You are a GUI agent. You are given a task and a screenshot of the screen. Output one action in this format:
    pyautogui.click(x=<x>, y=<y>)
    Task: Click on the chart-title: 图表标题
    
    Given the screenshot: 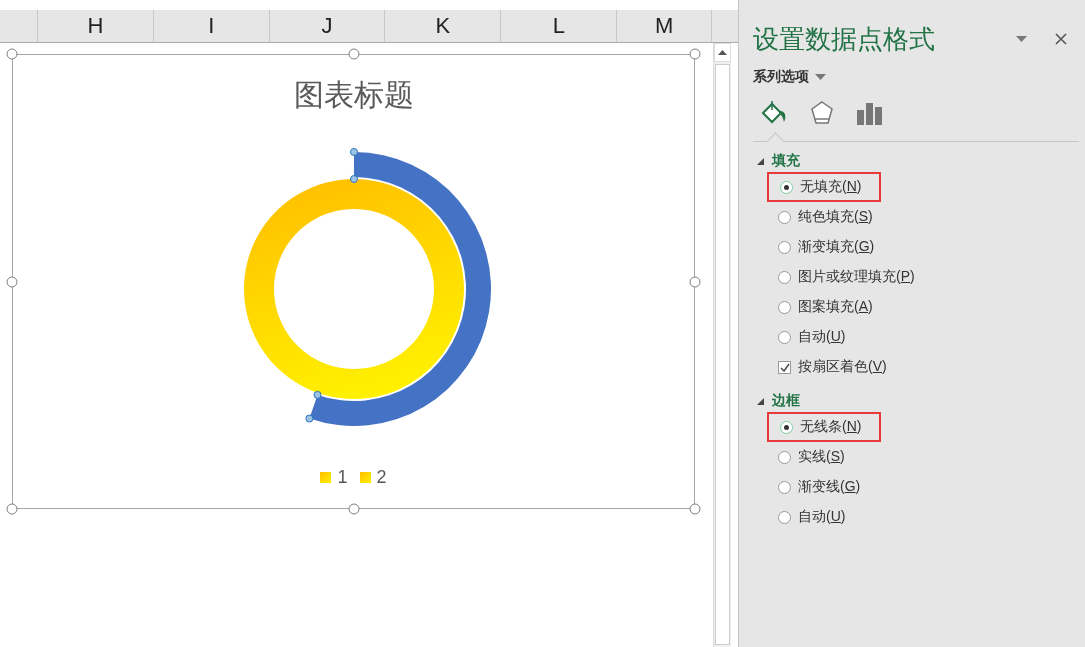 What is the action you would take?
    pyautogui.click(x=353, y=95)
    